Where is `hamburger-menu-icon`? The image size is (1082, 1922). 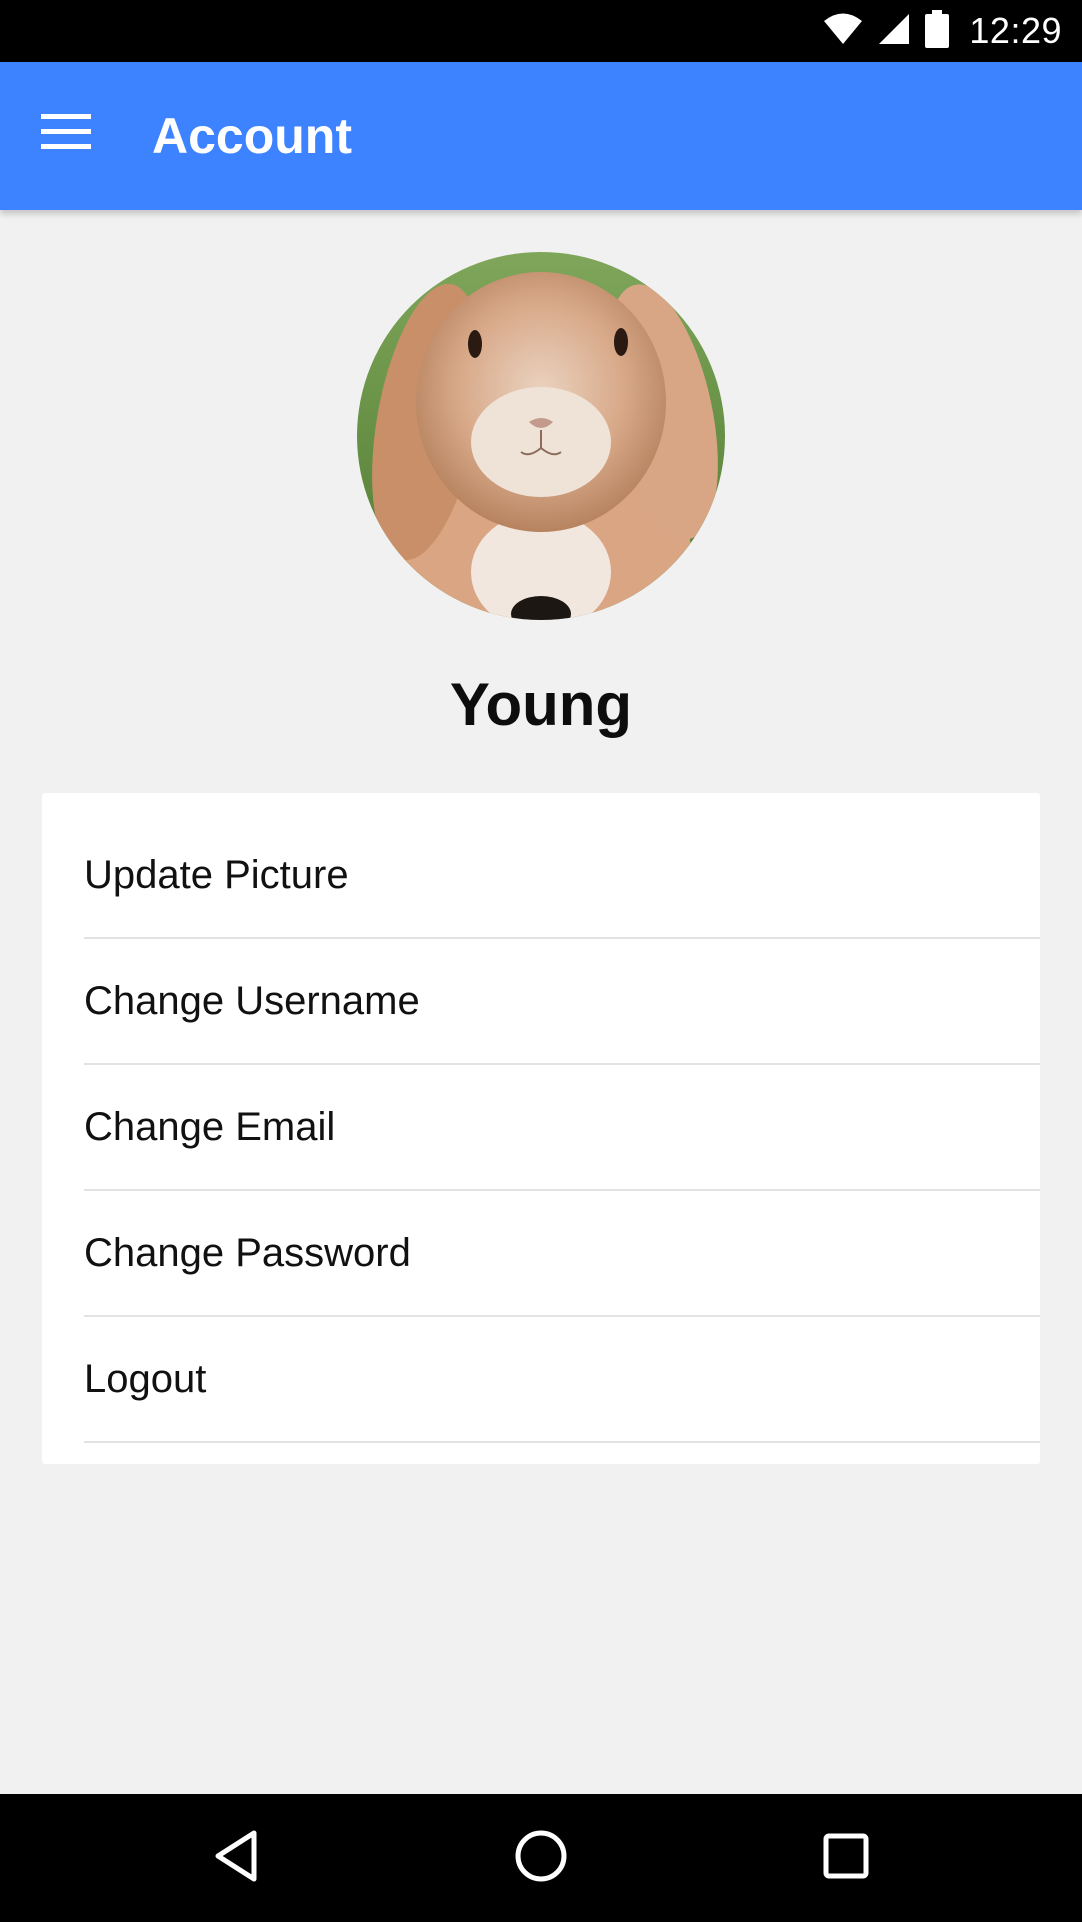
hamburger-menu-icon is located at coordinates (66, 134).